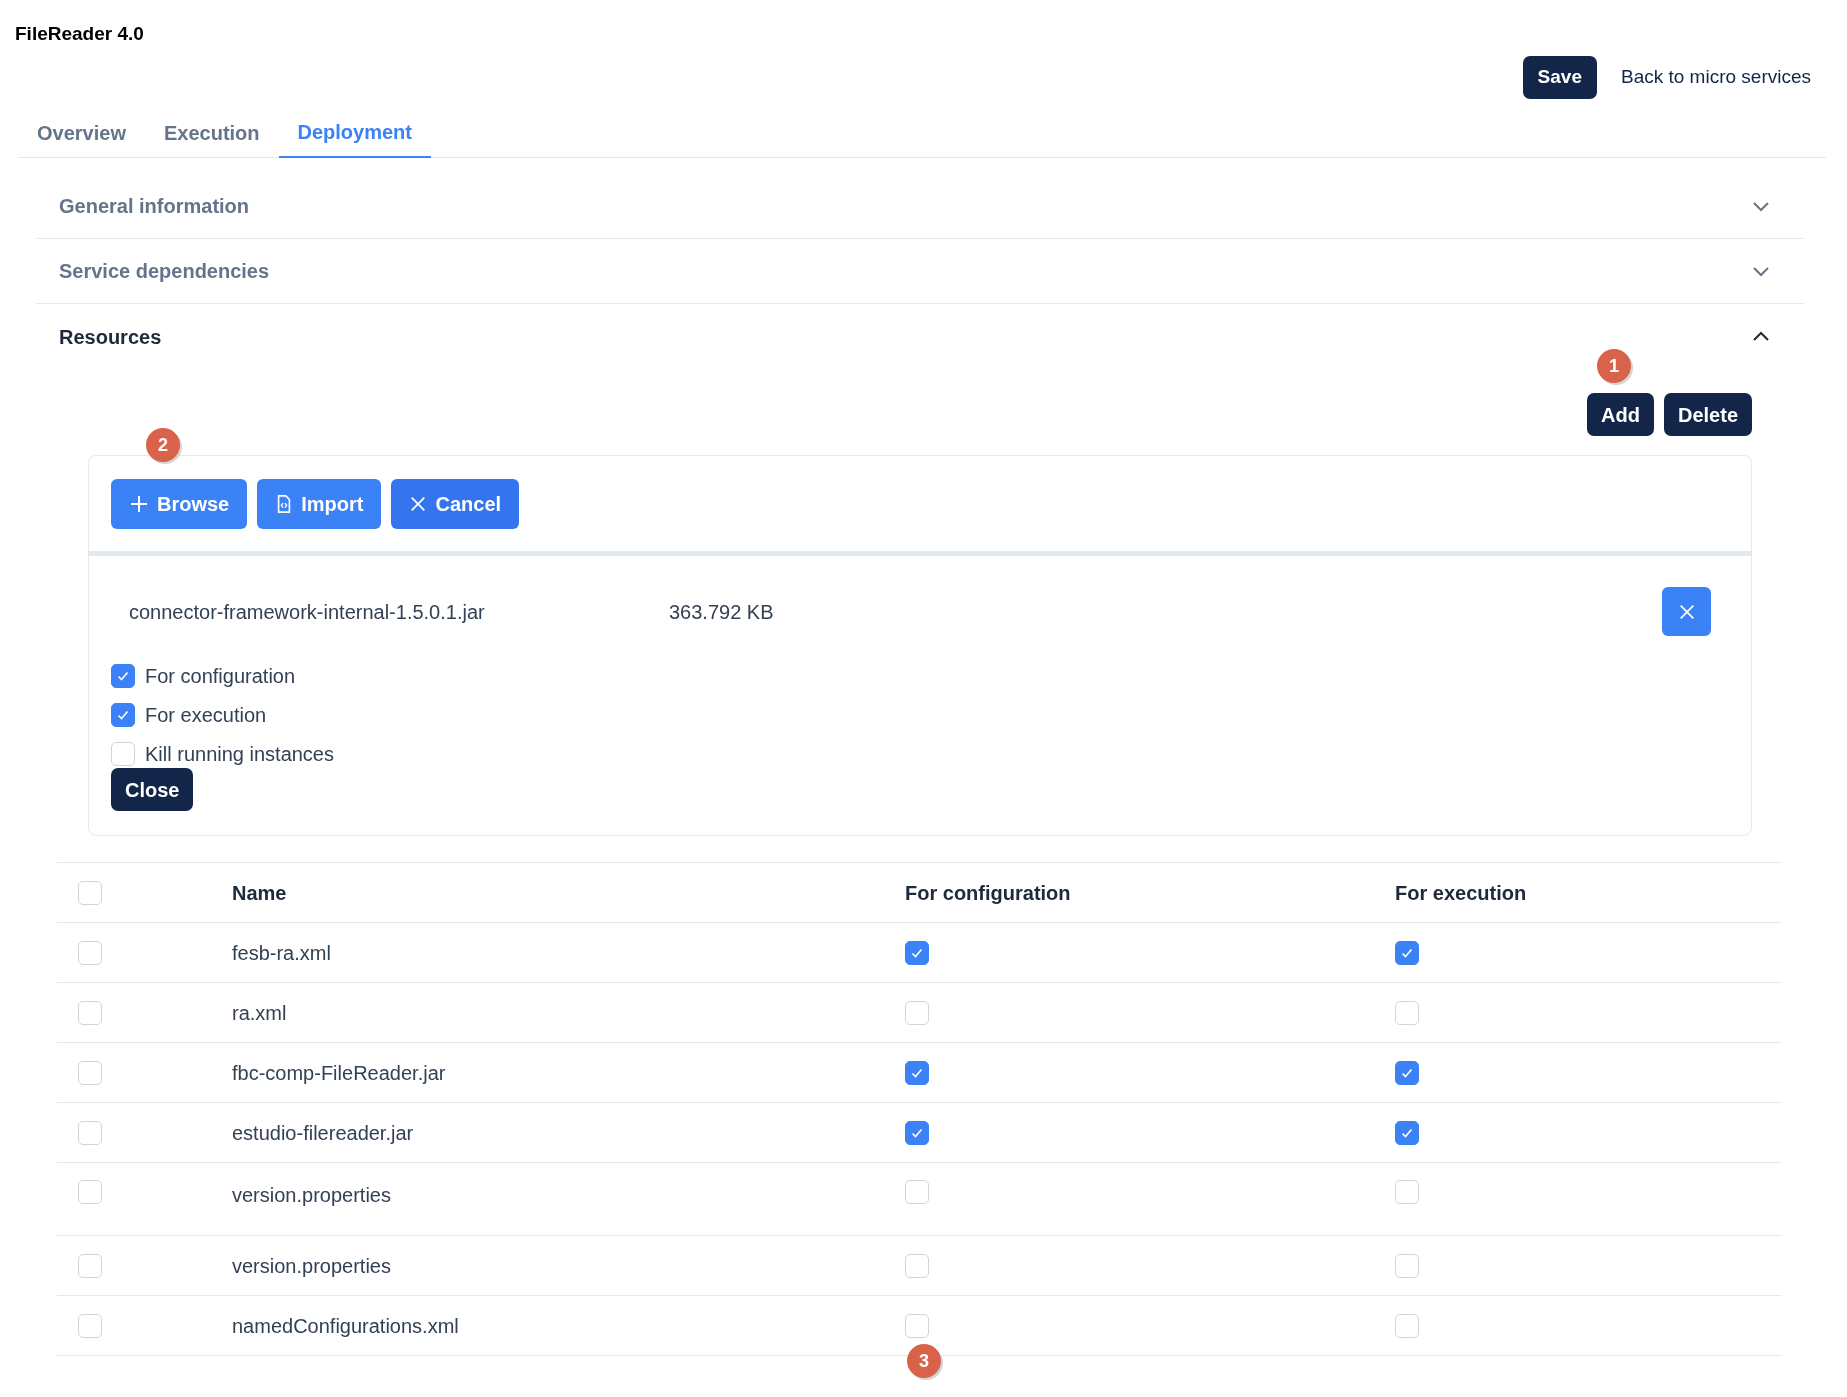  Describe the element at coordinates (211, 133) in the screenshot. I see `tab: Execution` at that location.